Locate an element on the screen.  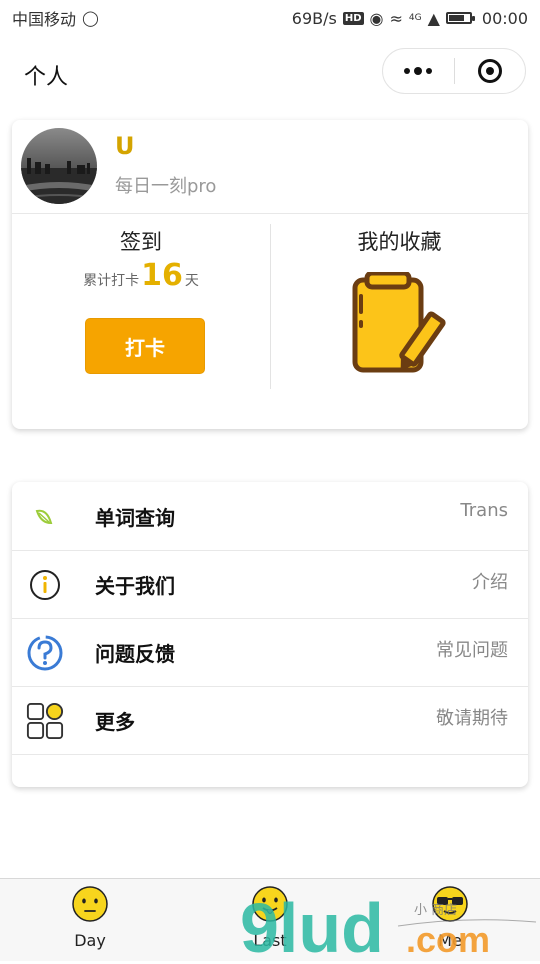
signal-icon: ▲ is located at coordinates (433, 18).